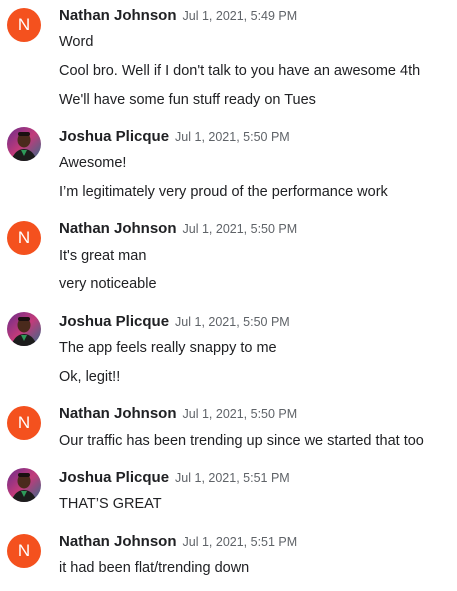  I want to click on message-text: We'll have some fun stuff ready on Tues, so click(187, 100).